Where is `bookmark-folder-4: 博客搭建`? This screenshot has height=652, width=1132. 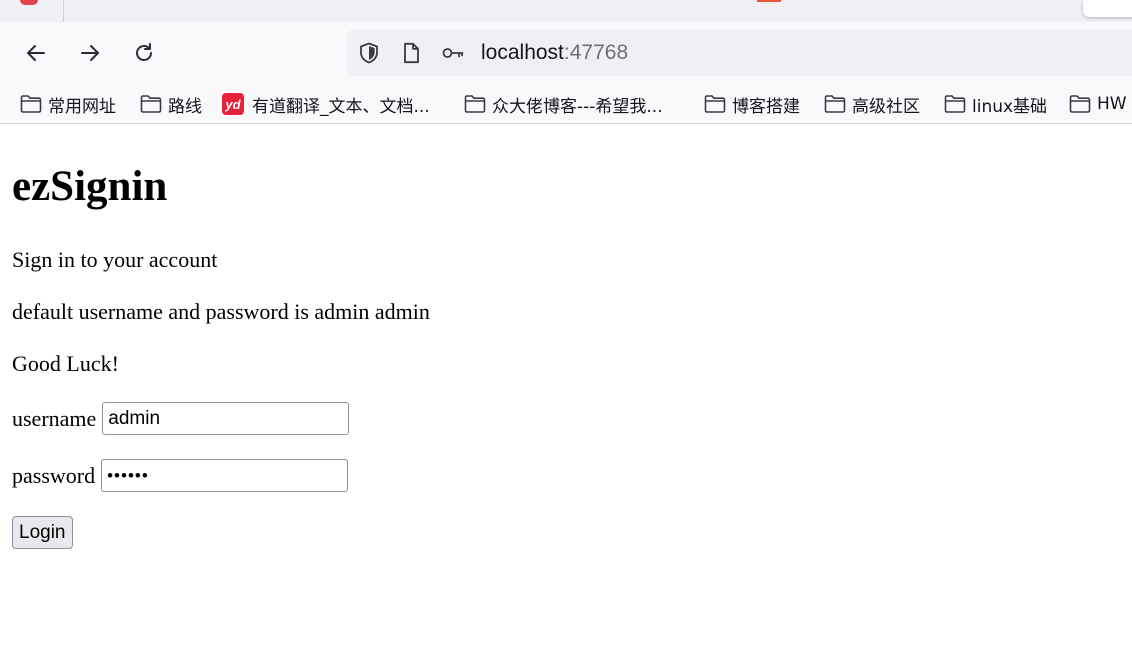
bookmark-folder-4: 博客搭建 is located at coordinates (752, 105).